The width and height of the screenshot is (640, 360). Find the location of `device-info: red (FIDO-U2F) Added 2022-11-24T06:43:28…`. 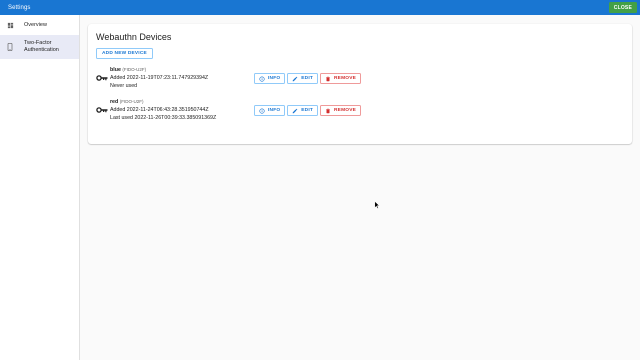

device-info: red (FIDO-U2F) Added 2022-11-24T06:43:28… is located at coordinates (163, 110).